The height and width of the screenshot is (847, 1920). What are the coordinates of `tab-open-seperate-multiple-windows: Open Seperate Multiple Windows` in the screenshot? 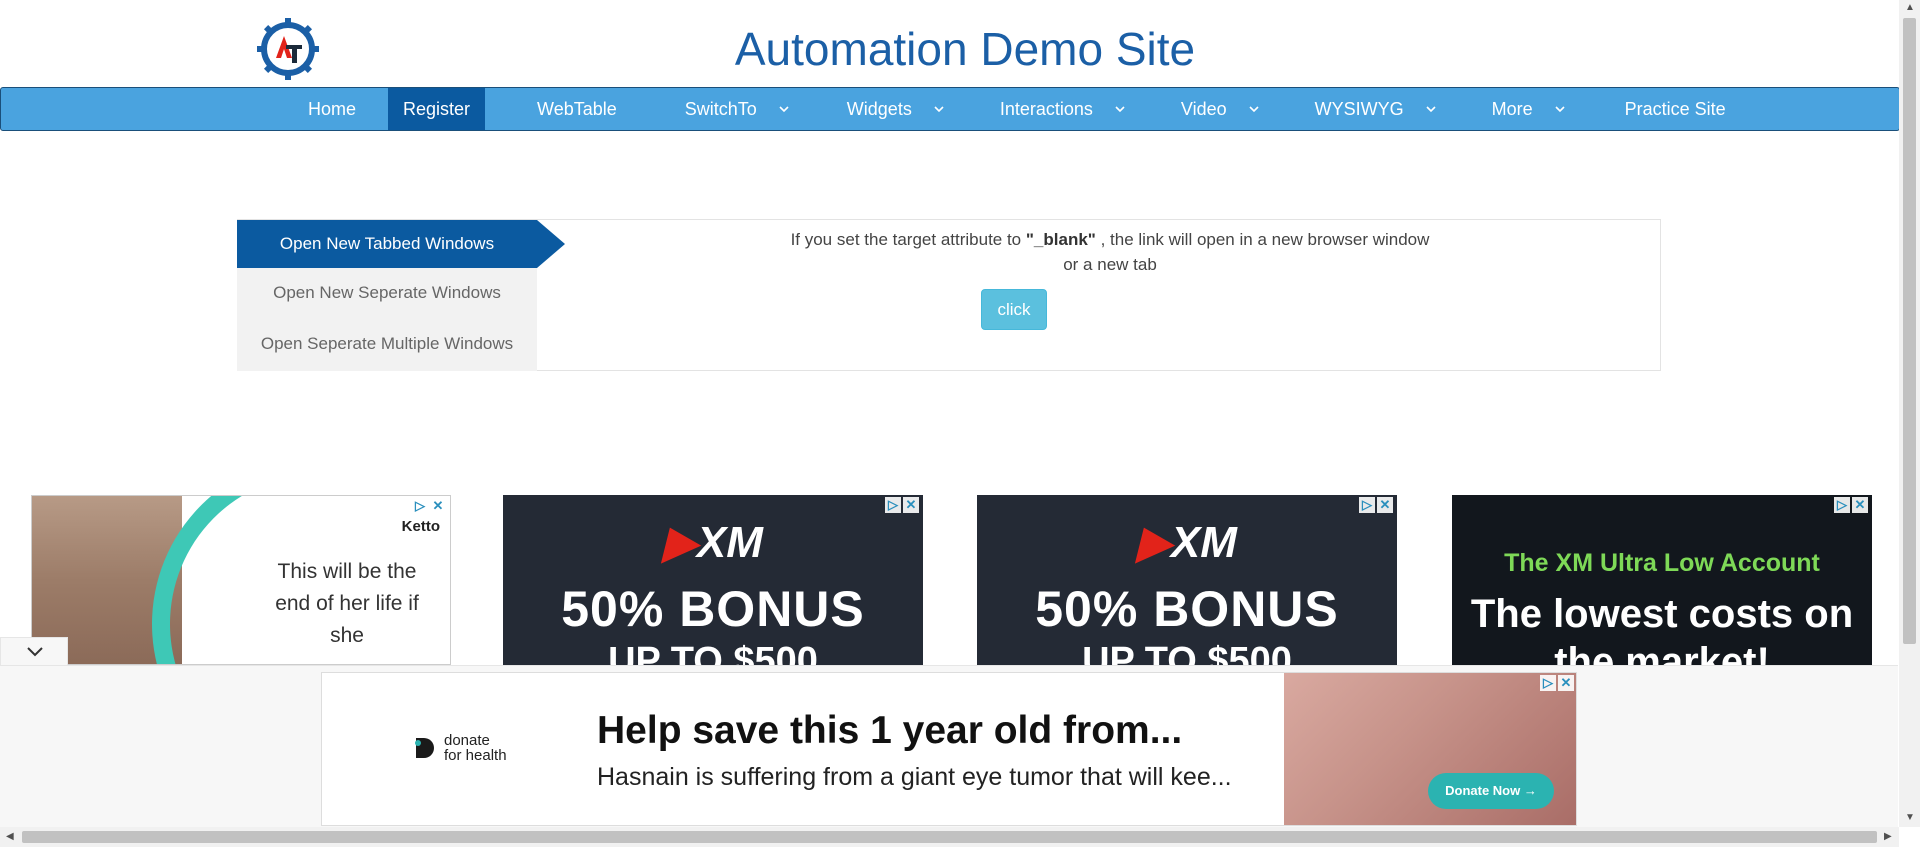 It's located at (387, 344).